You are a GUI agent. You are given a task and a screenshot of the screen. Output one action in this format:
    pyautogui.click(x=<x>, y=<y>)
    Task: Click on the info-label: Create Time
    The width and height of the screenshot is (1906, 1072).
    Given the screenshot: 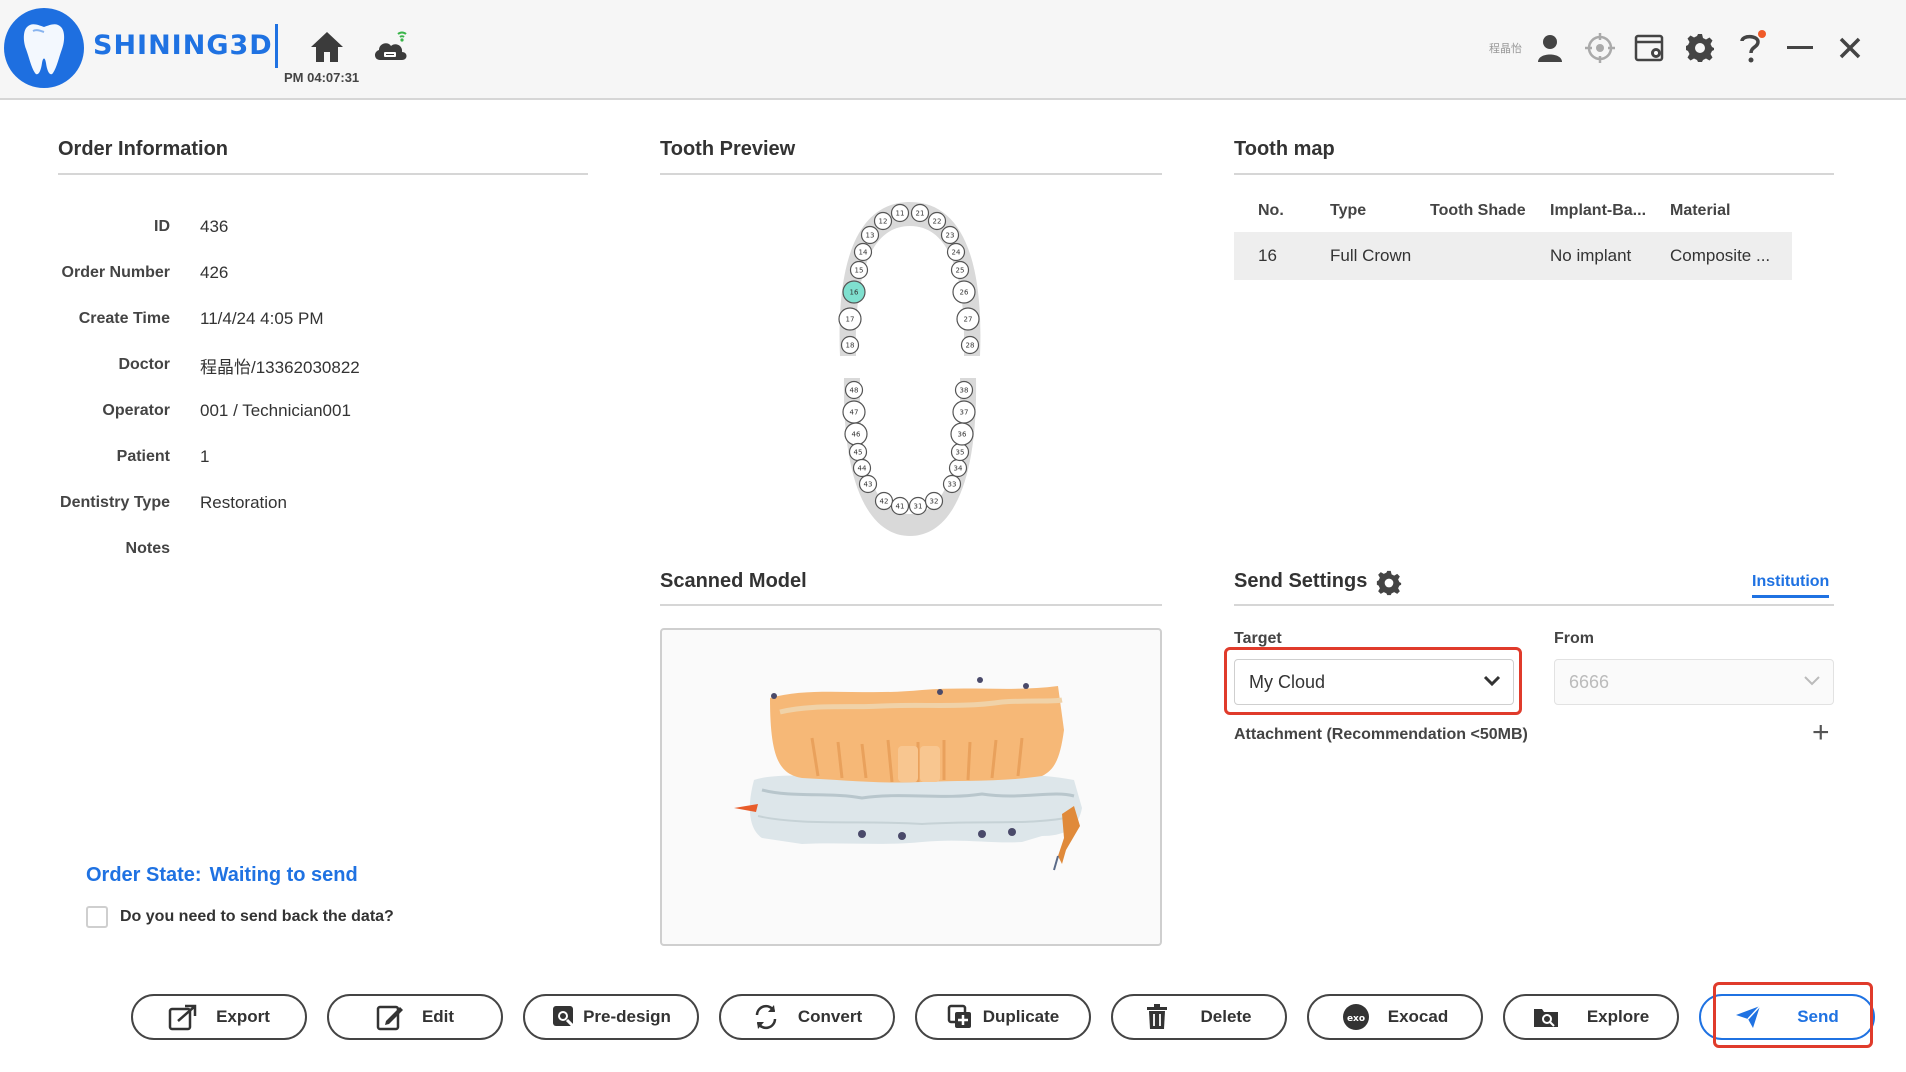 What is the action you would take?
    pyautogui.click(x=124, y=318)
    